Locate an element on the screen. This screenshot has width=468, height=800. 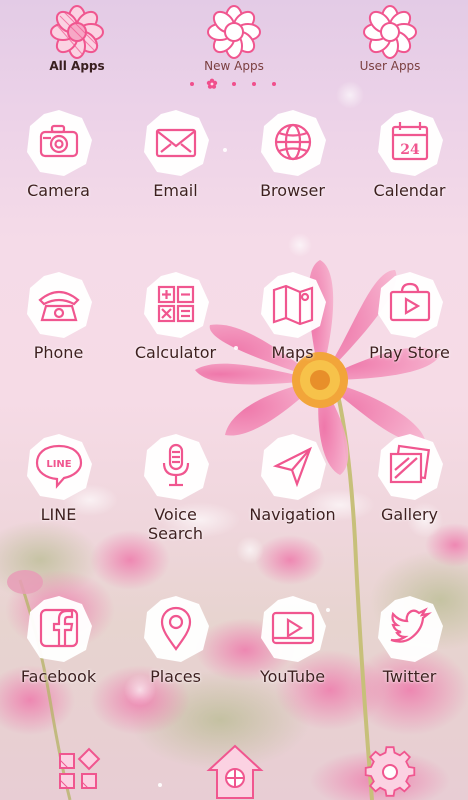
envelope-icon is located at coordinates (176, 143).